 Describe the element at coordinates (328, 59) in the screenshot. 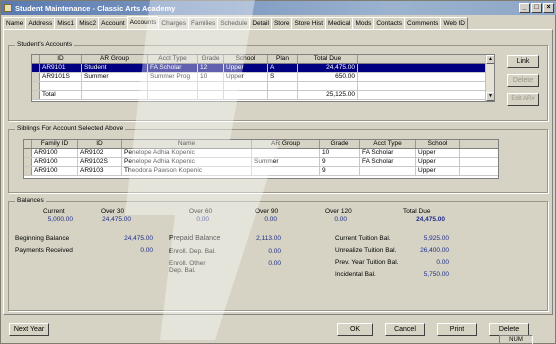

I see `col-header-total-due: Total Due` at that location.